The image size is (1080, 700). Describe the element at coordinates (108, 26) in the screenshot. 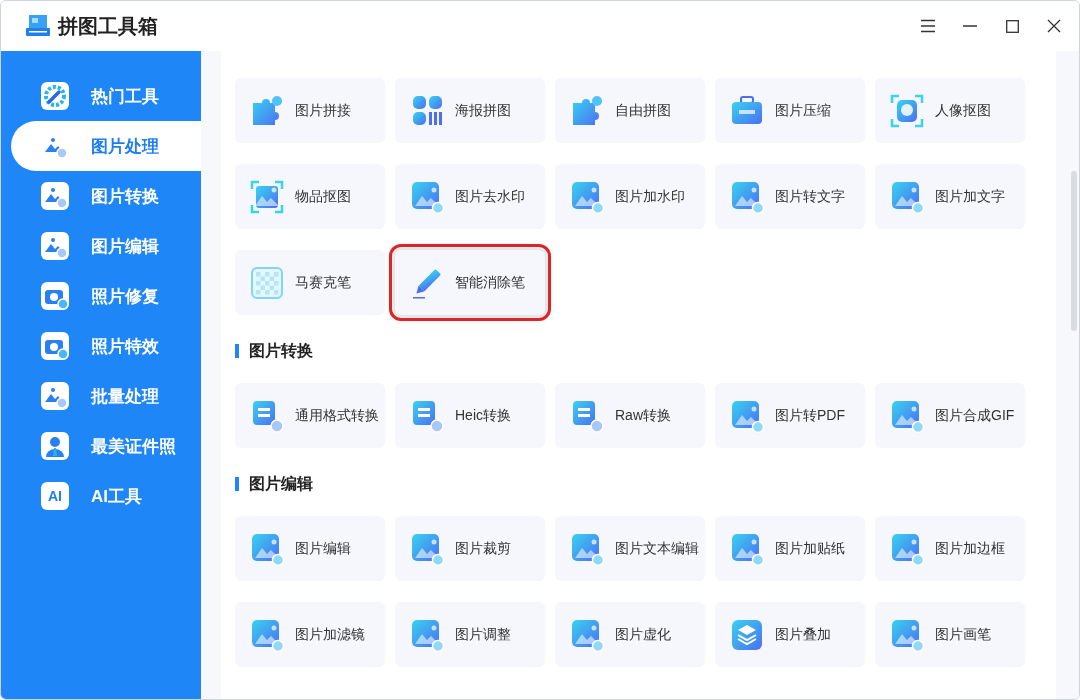

I see `window-title: 拼图工具箱` at that location.